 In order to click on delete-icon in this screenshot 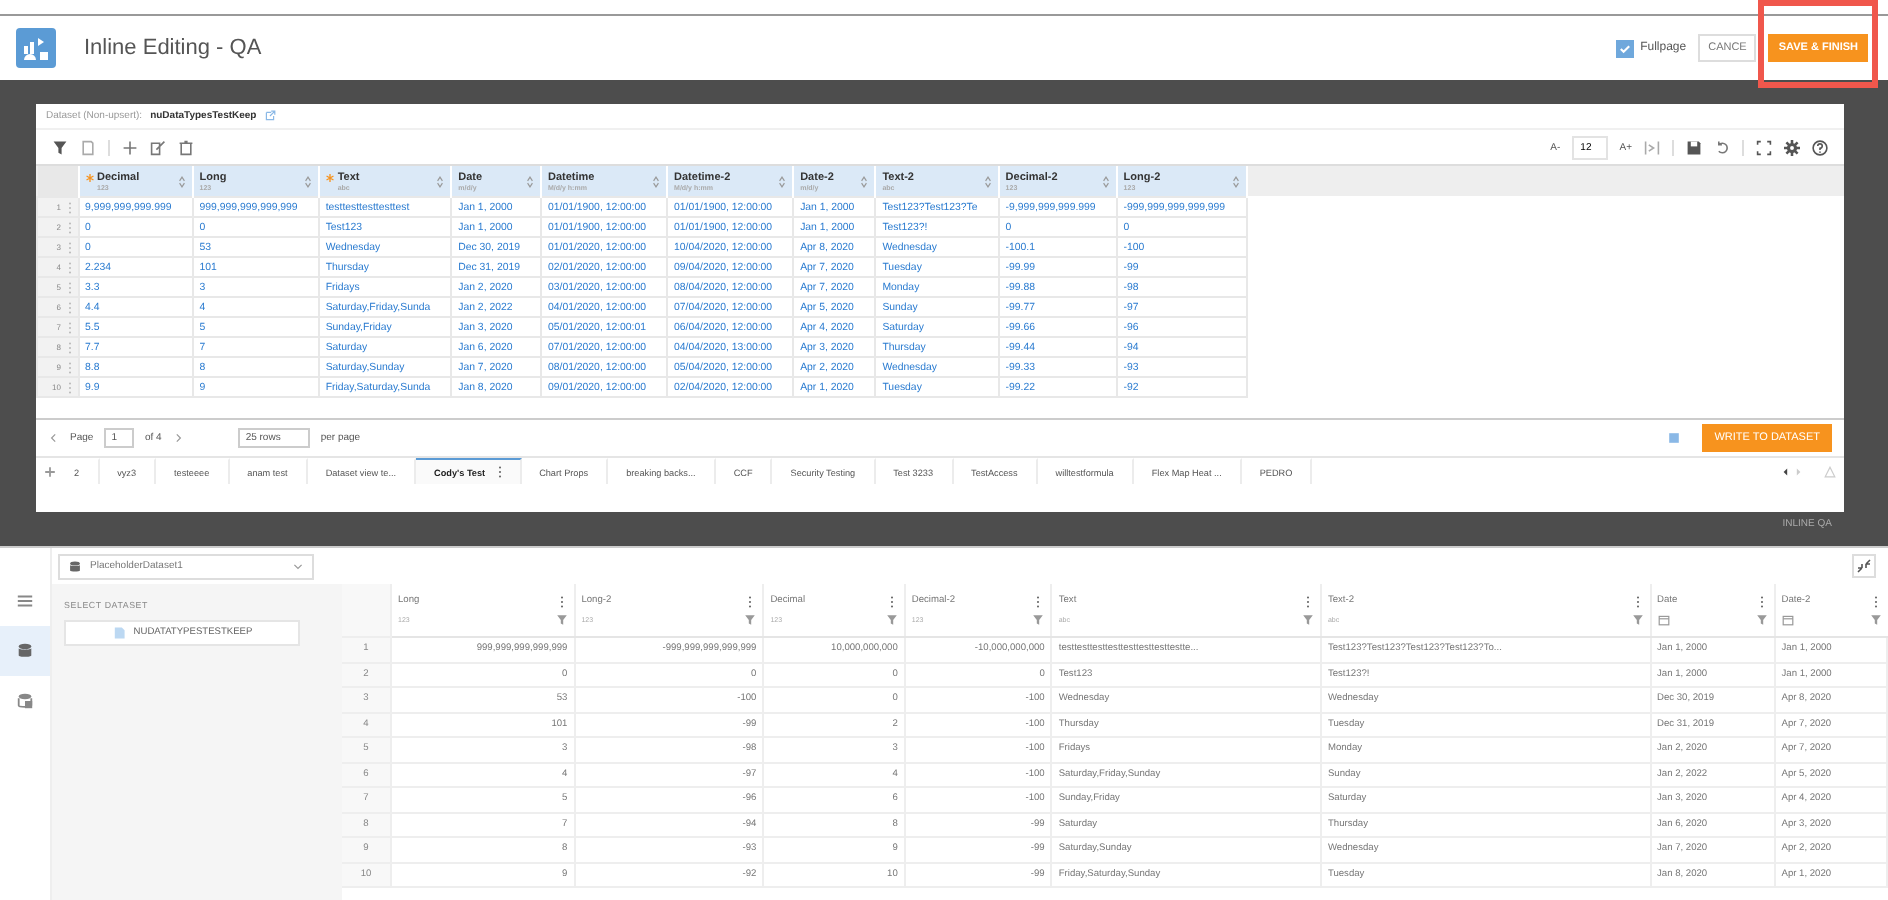, I will do `click(186, 147)`.